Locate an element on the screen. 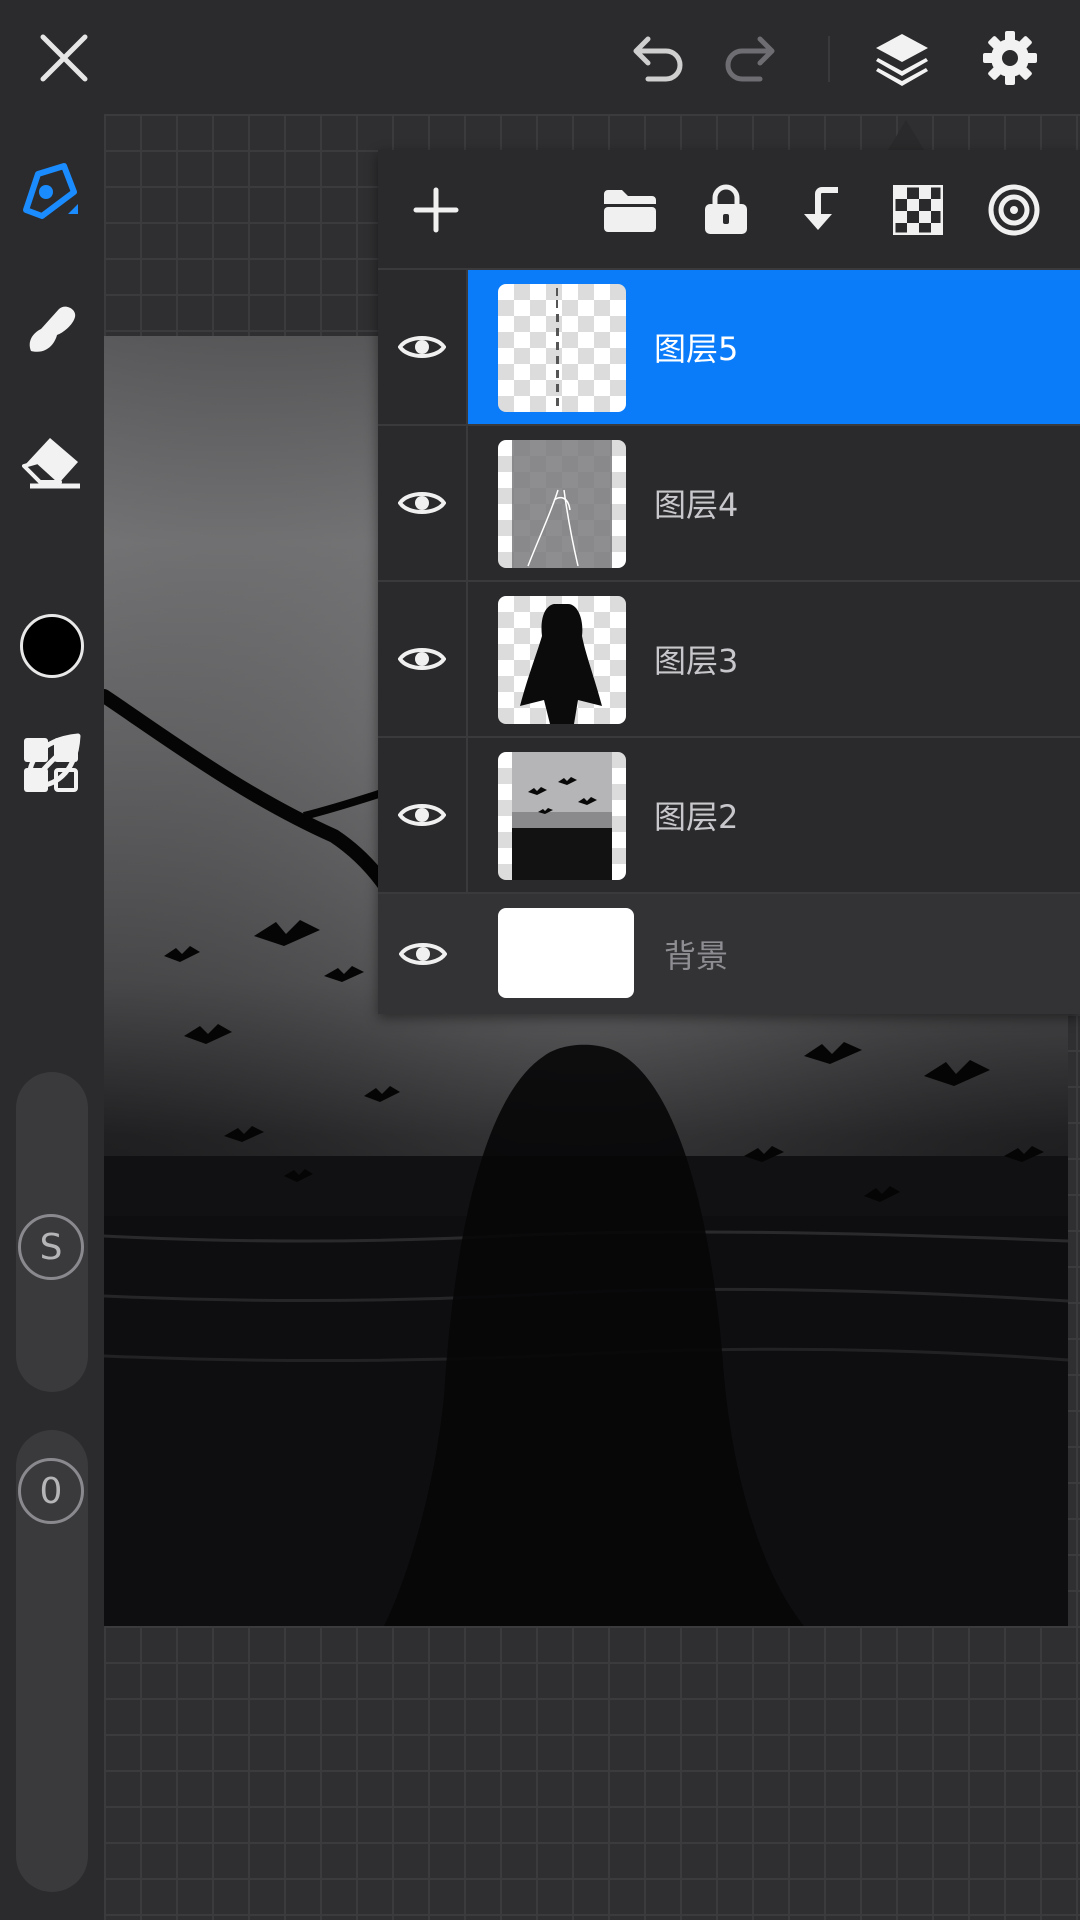 The image size is (1080, 1920). eraser-icon is located at coordinates (52, 460).